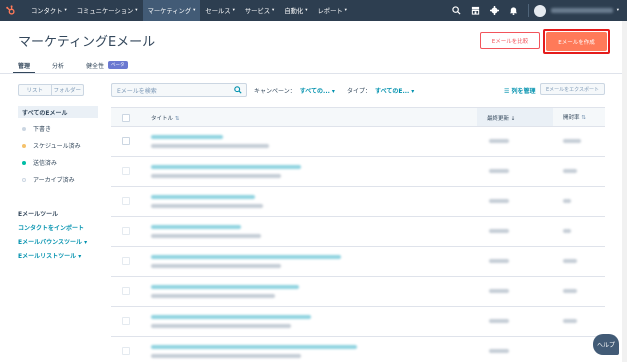 The image size is (627, 362). I want to click on nav-item-marketing: マーケティング ▾, so click(171, 10).